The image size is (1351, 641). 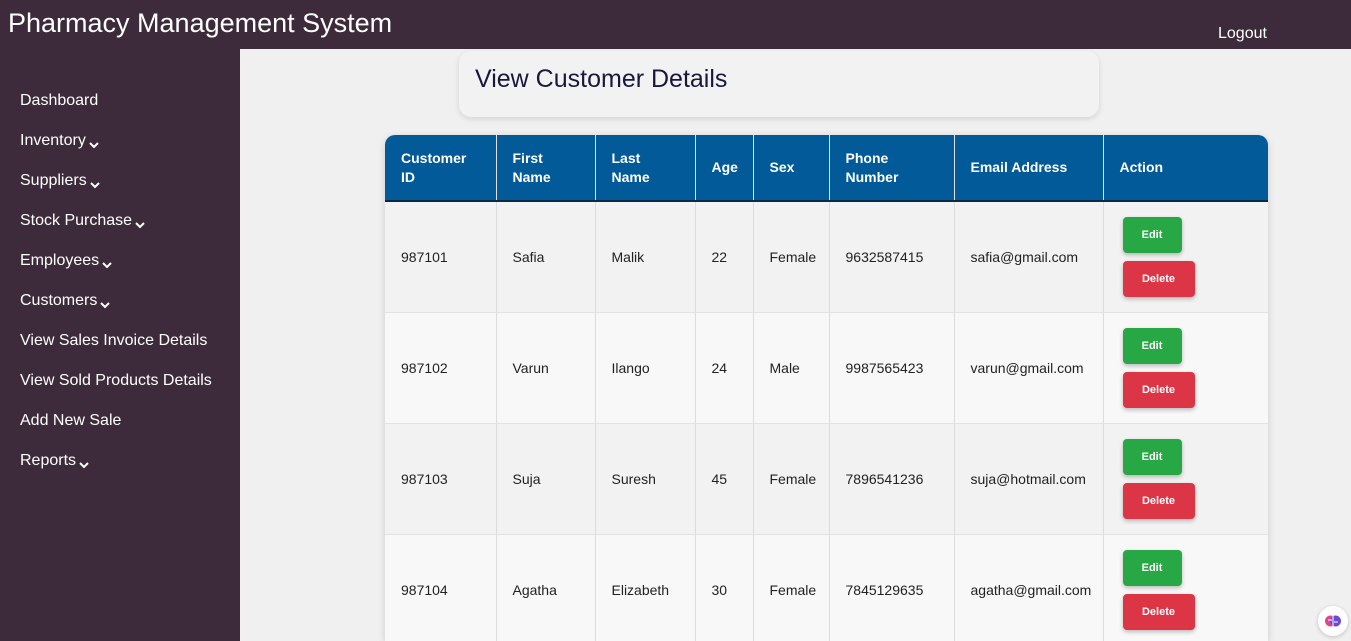 I want to click on sidebar-item-view-sales-invoice: View Sales Invoice Details, so click(x=113, y=341).